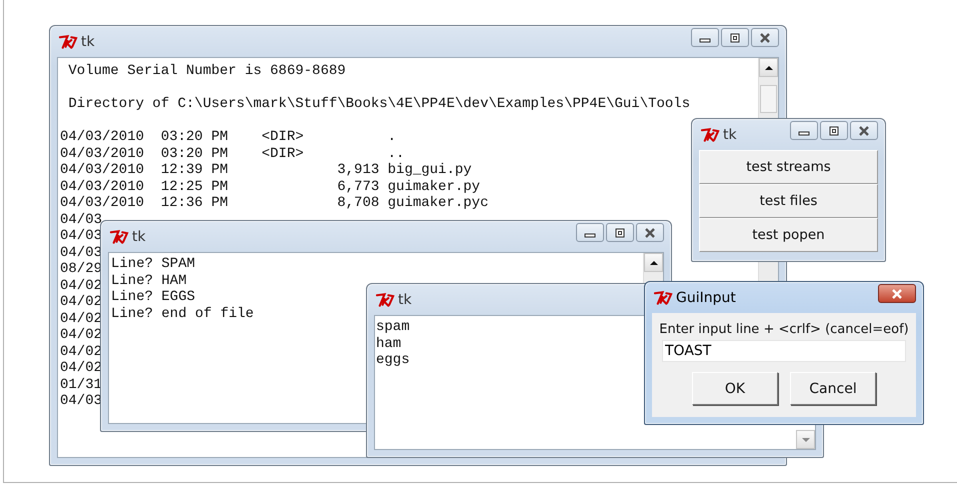 This screenshot has height=485, width=957. Describe the element at coordinates (153, 297) in the screenshot. I see `text-line: Line? EGGS` at that location.